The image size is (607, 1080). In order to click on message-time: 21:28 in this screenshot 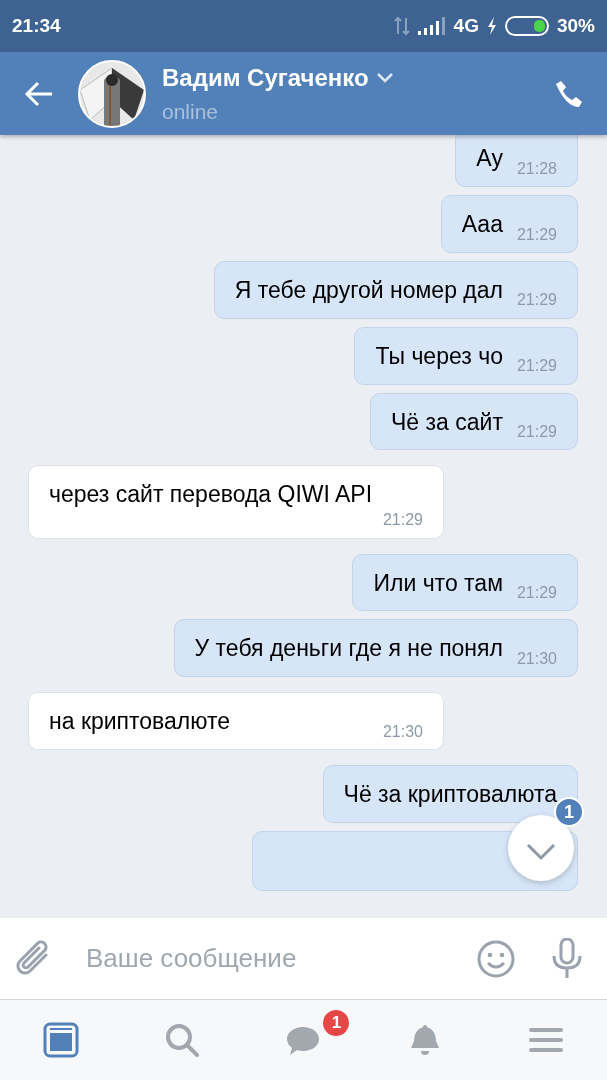, I will do `click(536, 168)`.